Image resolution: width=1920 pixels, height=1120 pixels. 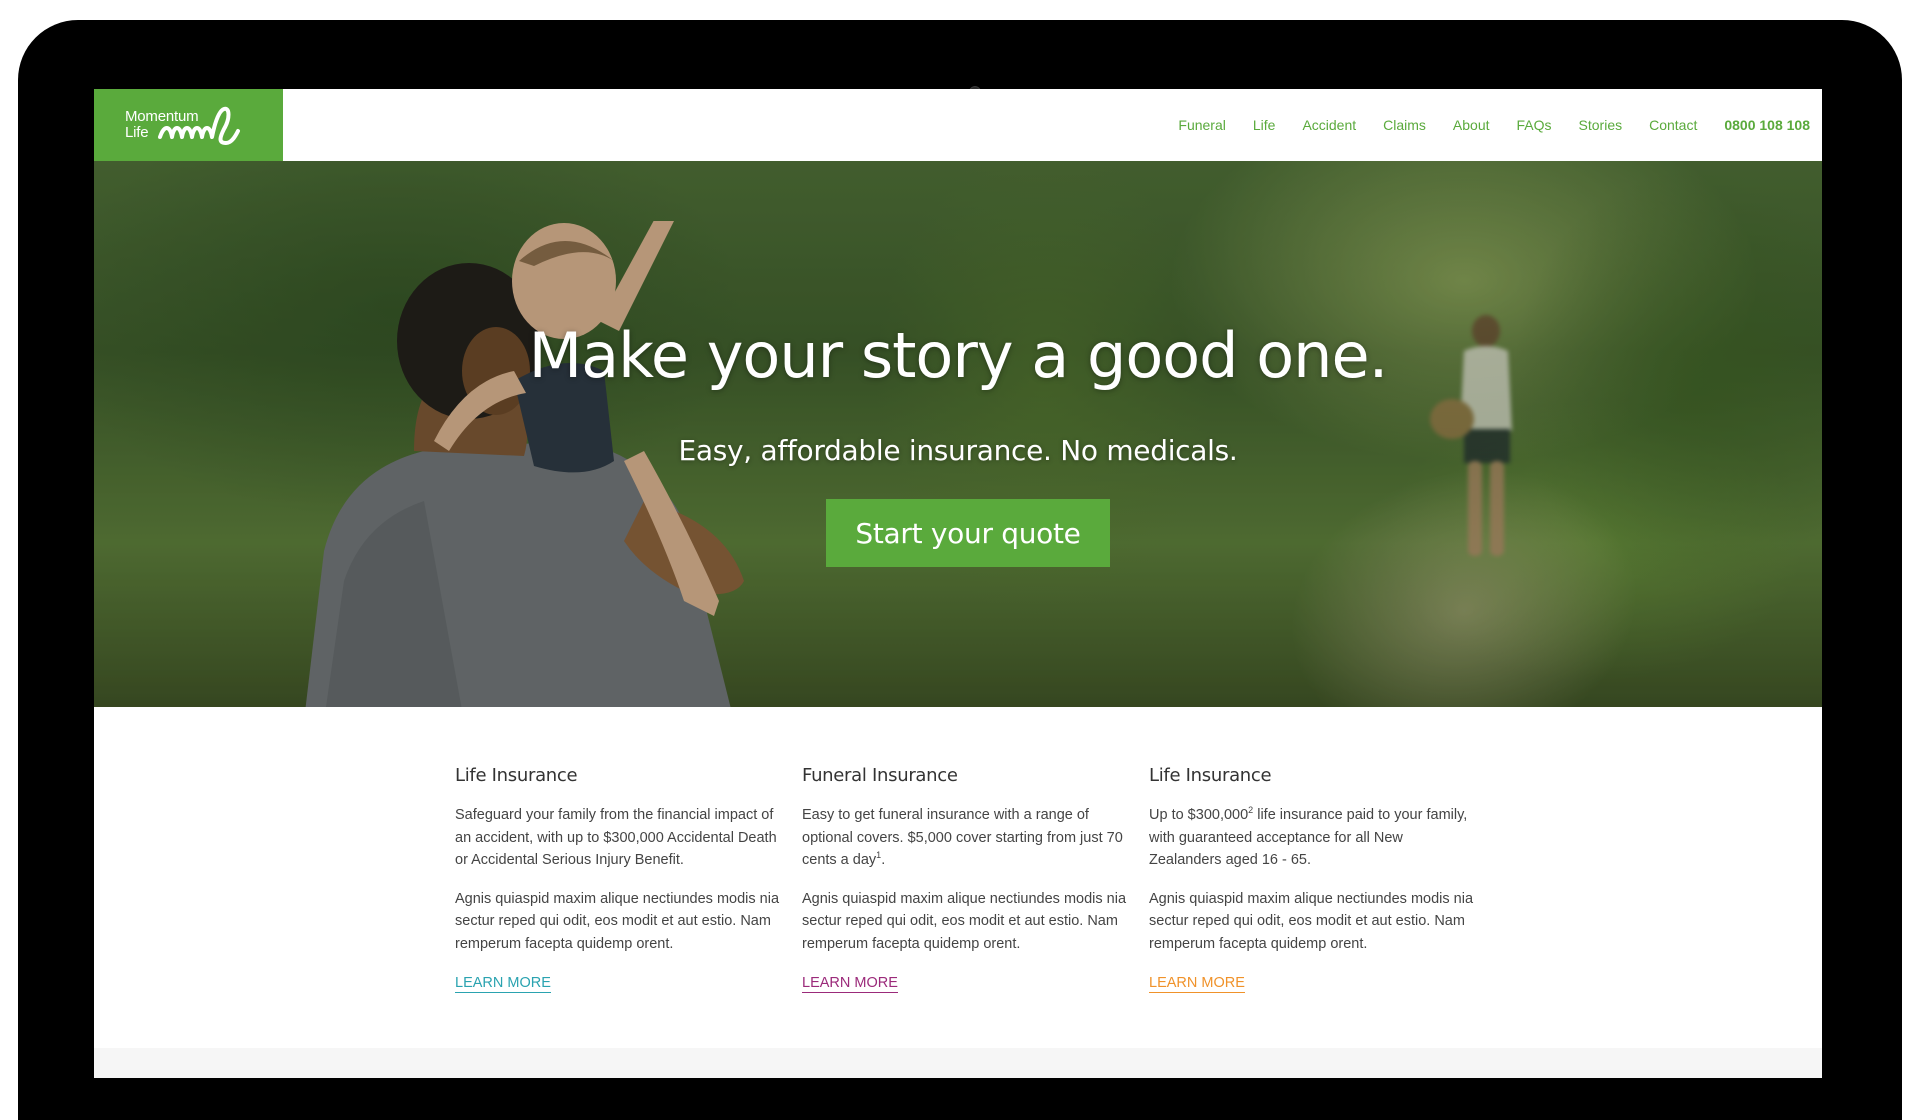 I want to click on hero-subtitle: Easy, affordable insurance. No medicals., so click(x=958, y=450).